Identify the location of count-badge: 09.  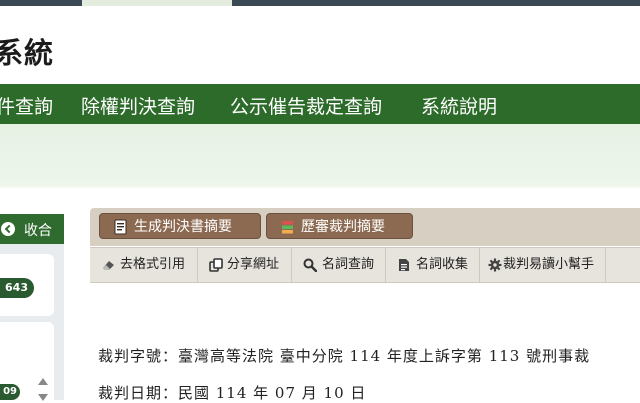
(10, 392).